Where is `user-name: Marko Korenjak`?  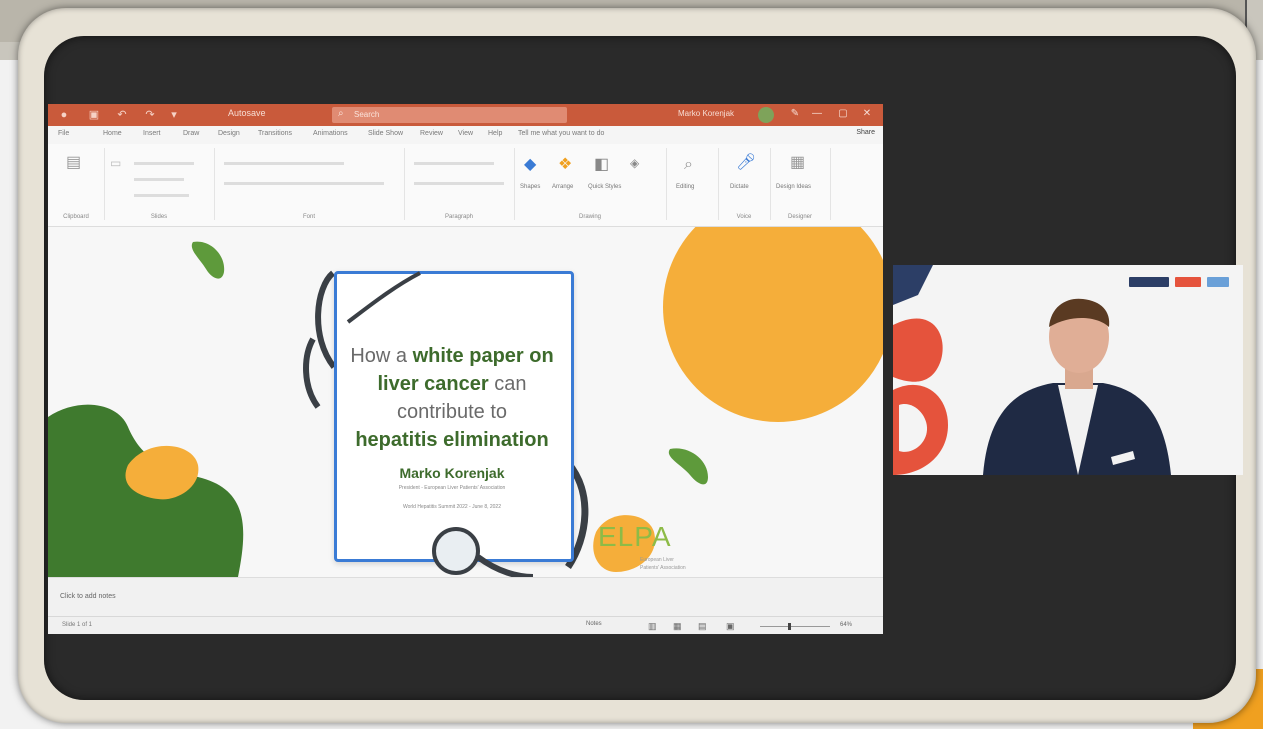 user-name: Marko Korenjak is located at coordinates (706, 113).